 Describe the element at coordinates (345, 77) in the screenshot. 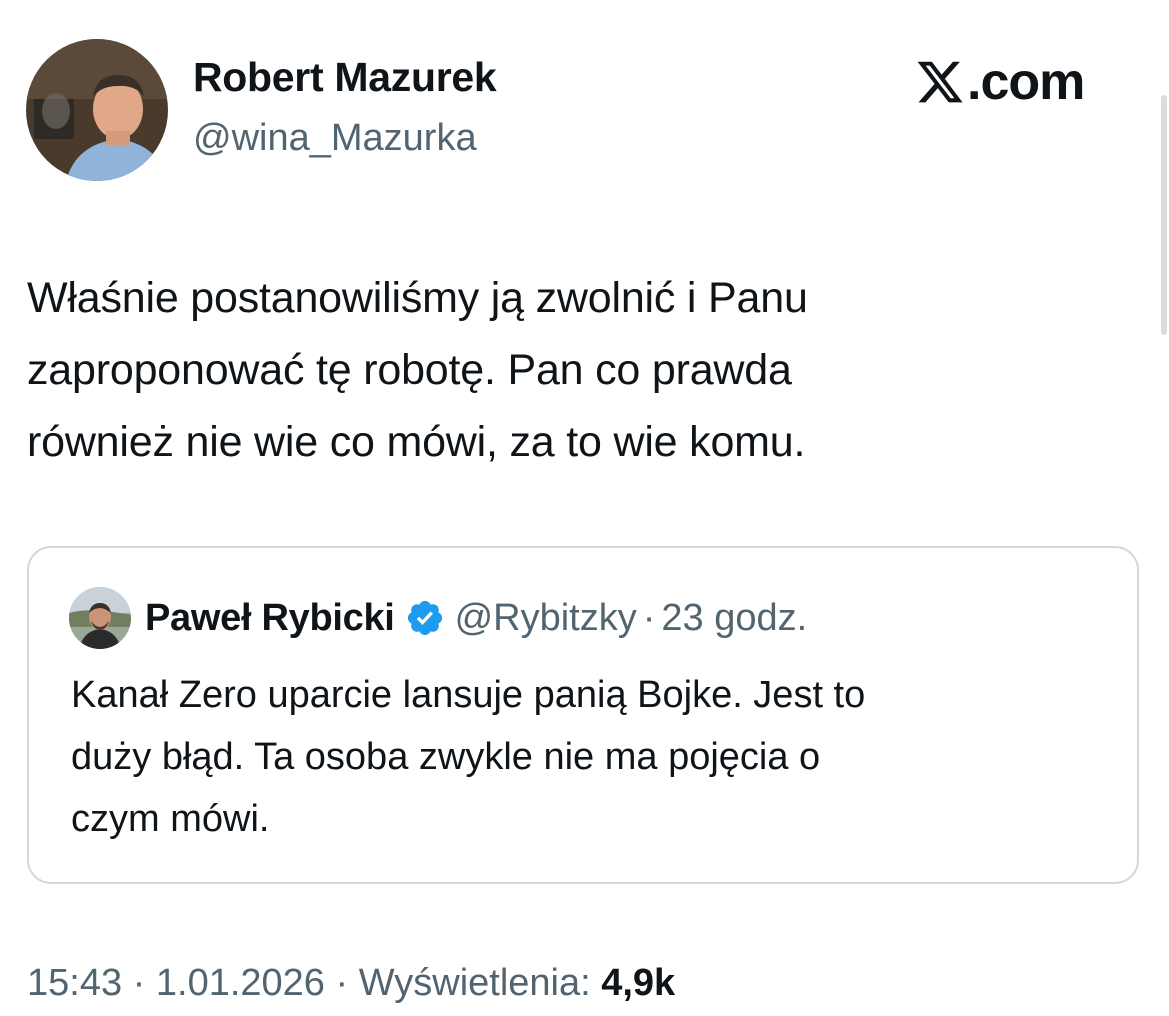

I see `author-name: Robert Mazurek` at that location.